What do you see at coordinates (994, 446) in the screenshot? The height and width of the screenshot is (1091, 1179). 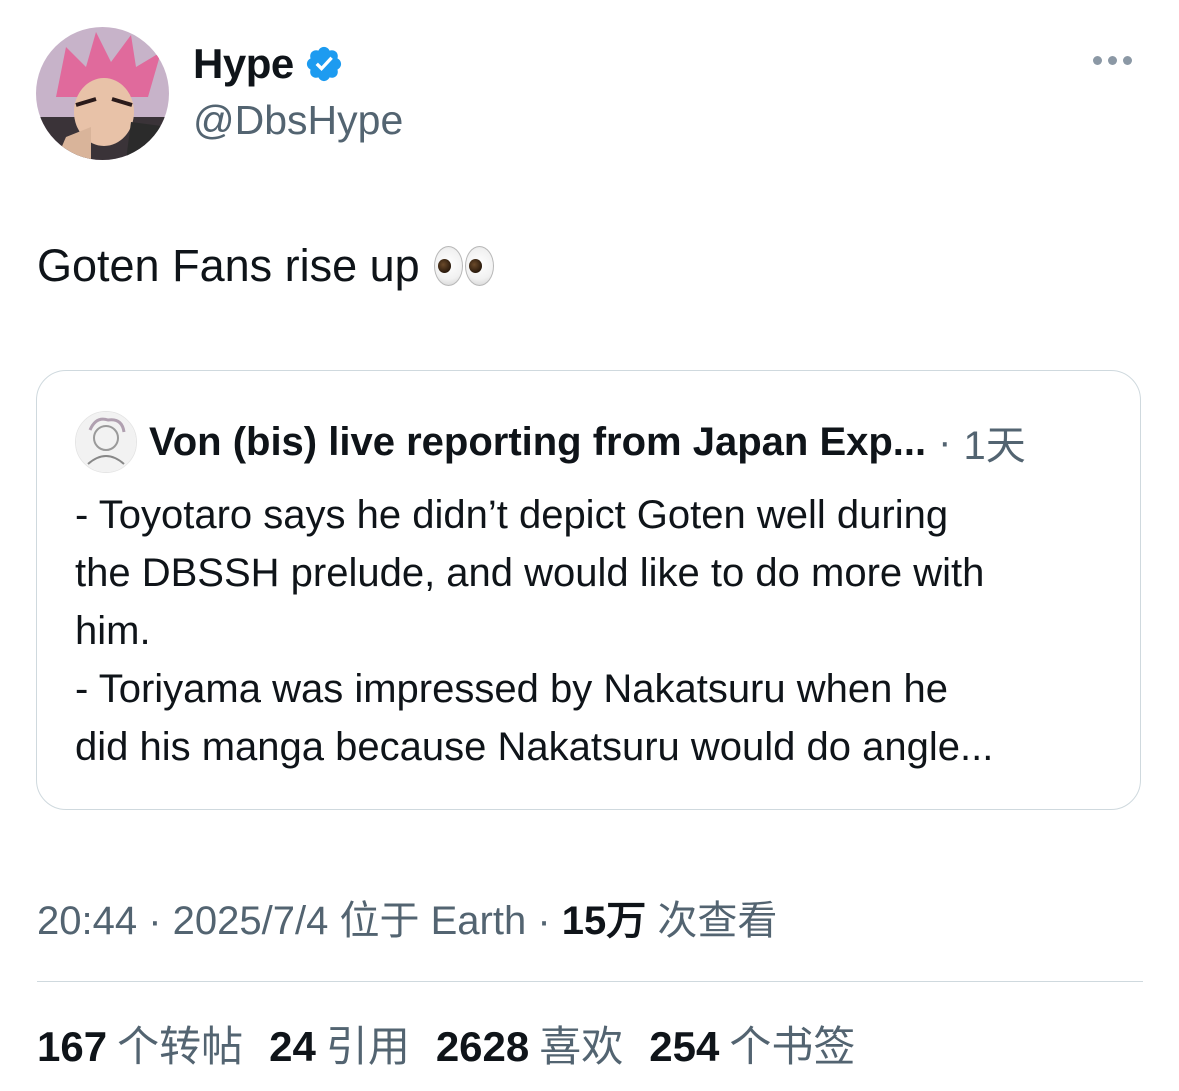 I see `quoted-time: 1天` at bounding box center [994, 446].